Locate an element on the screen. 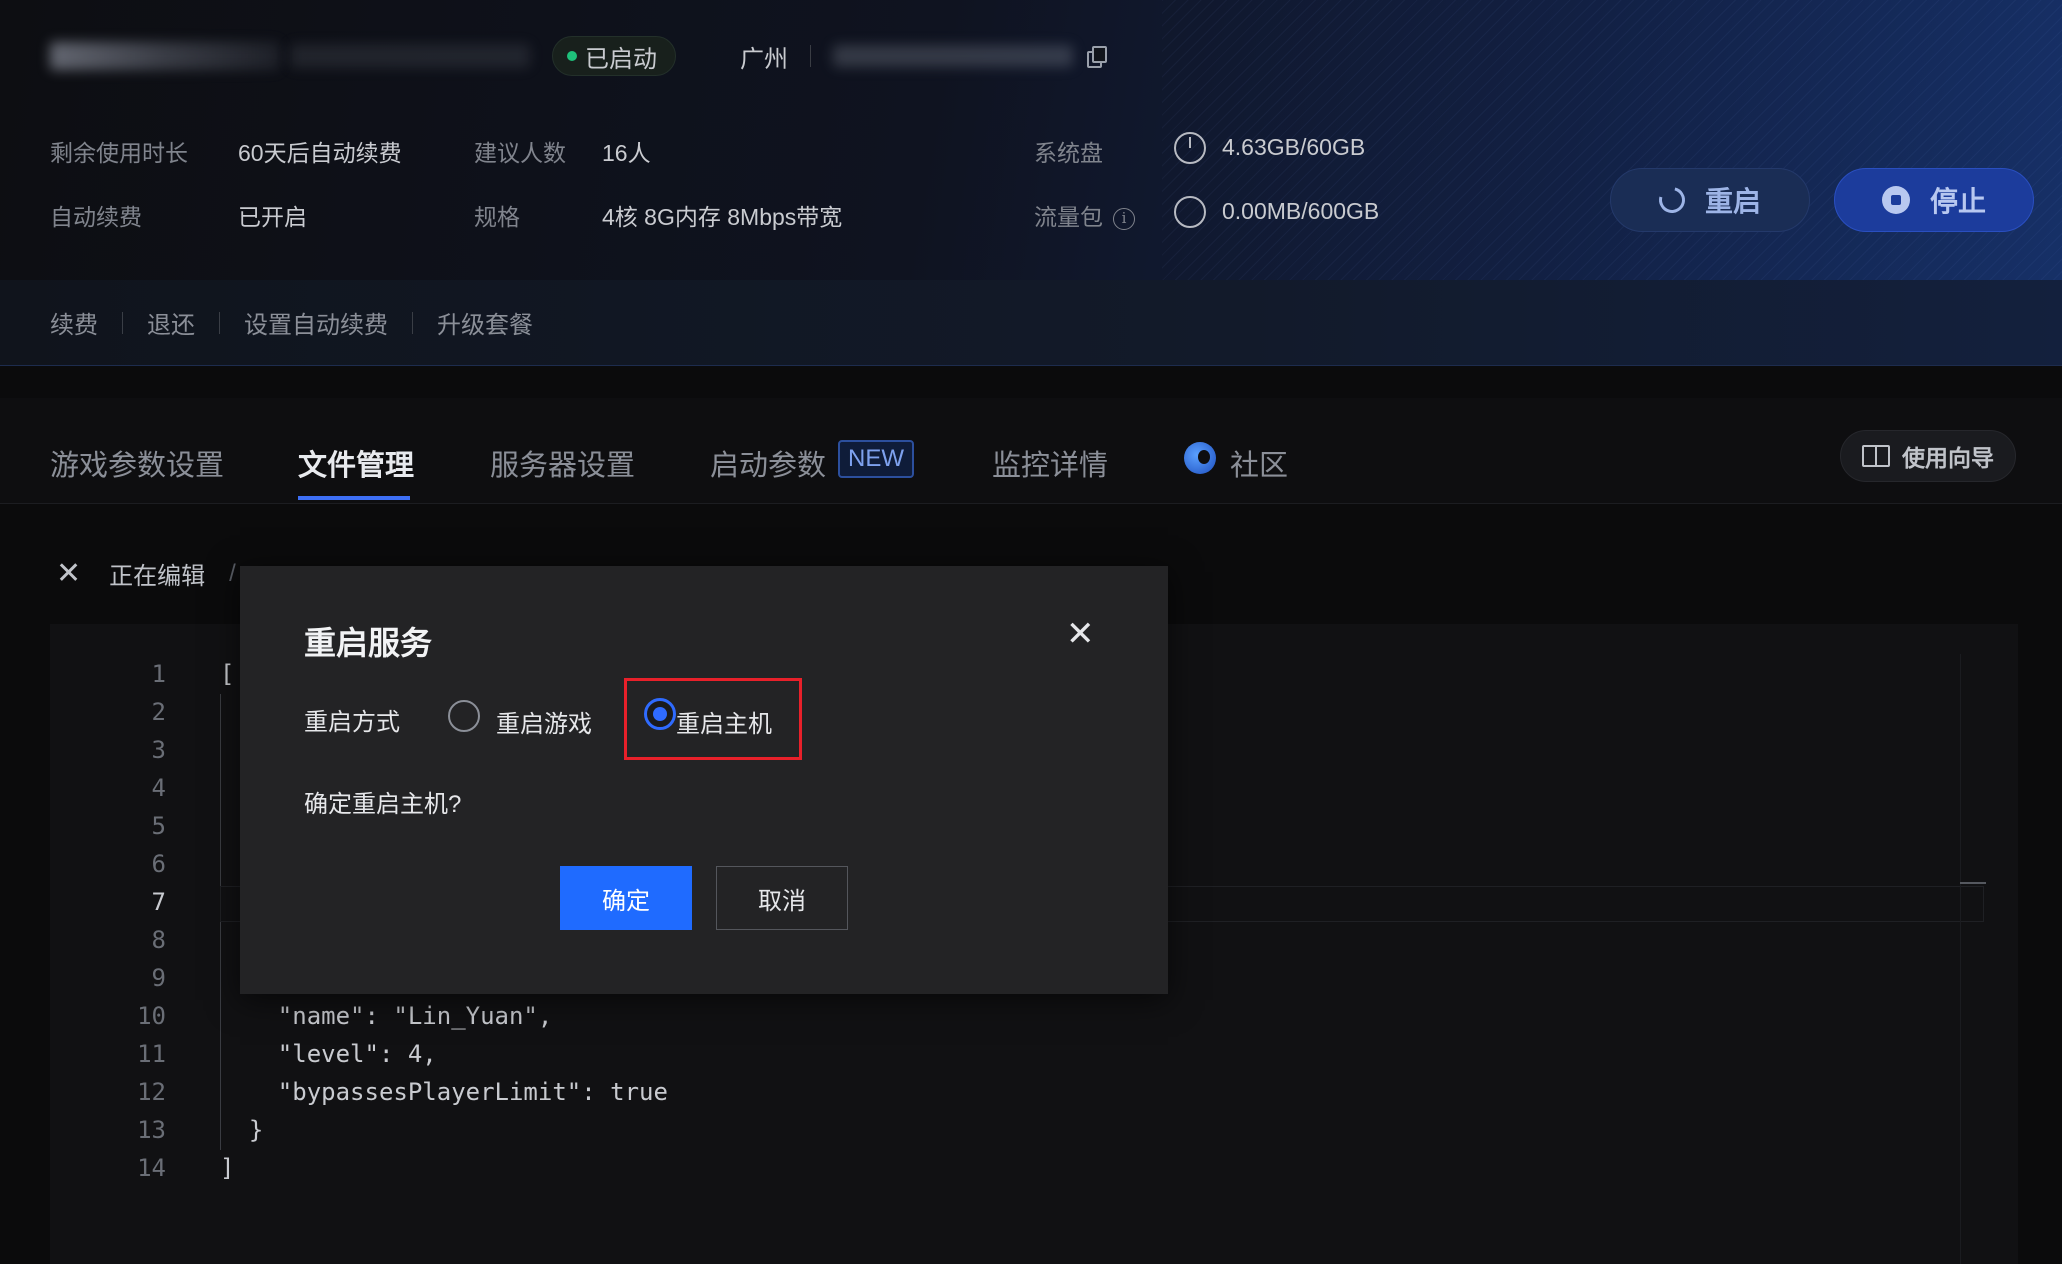 The image size is (2062, 1264). line-number: 1 is located at coordinates (158, 674).